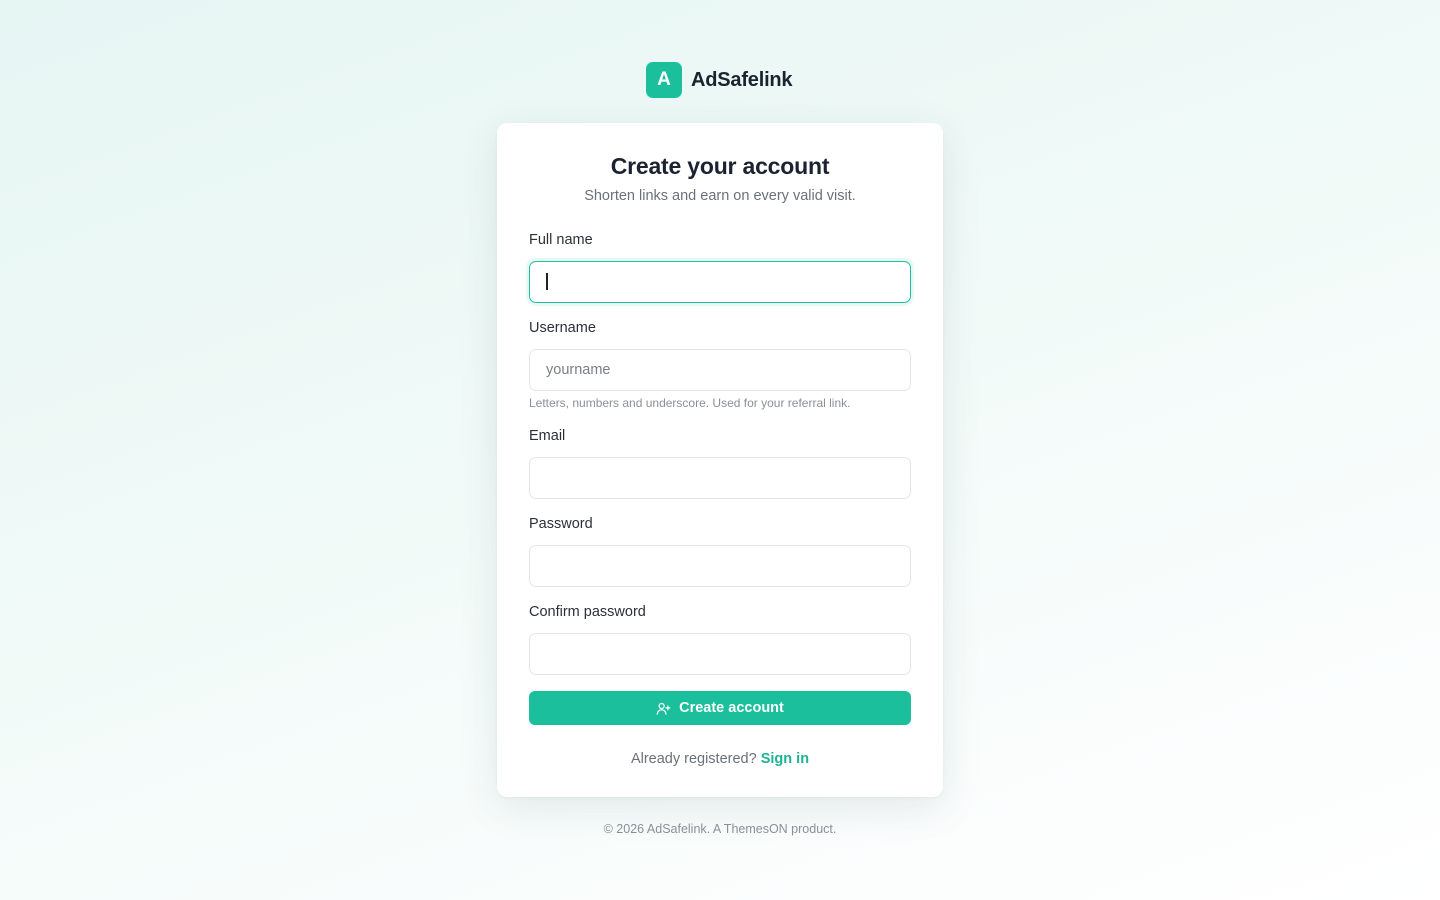 The width and height of the screenshot is (1440, 900). I want to click on brand-name: AdSafelink, so click(742, 79).